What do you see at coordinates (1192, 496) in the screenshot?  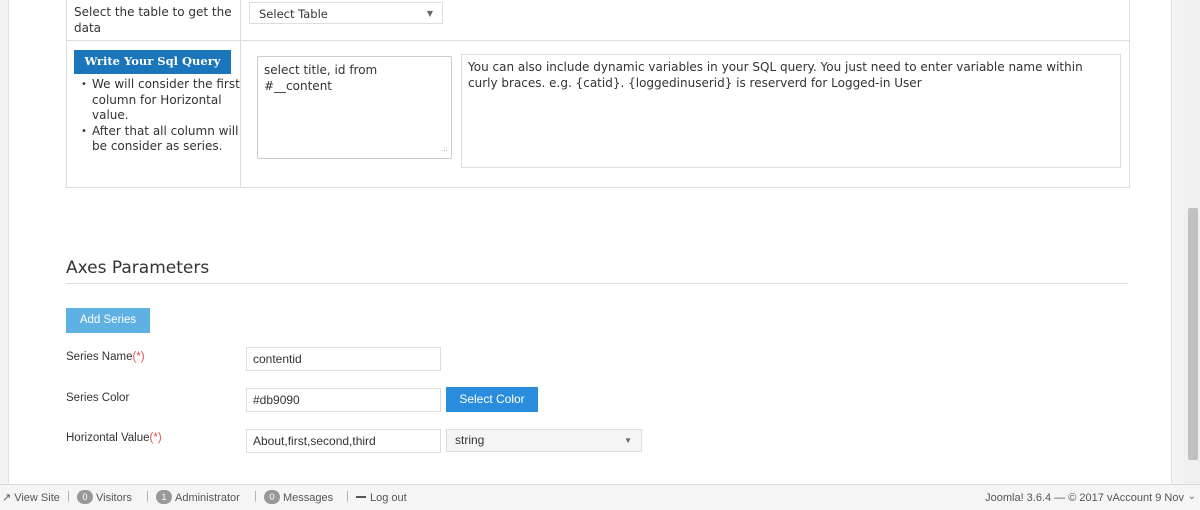 I see `chevron-down-icon: ⌄` at bounding box center [1192, 496].